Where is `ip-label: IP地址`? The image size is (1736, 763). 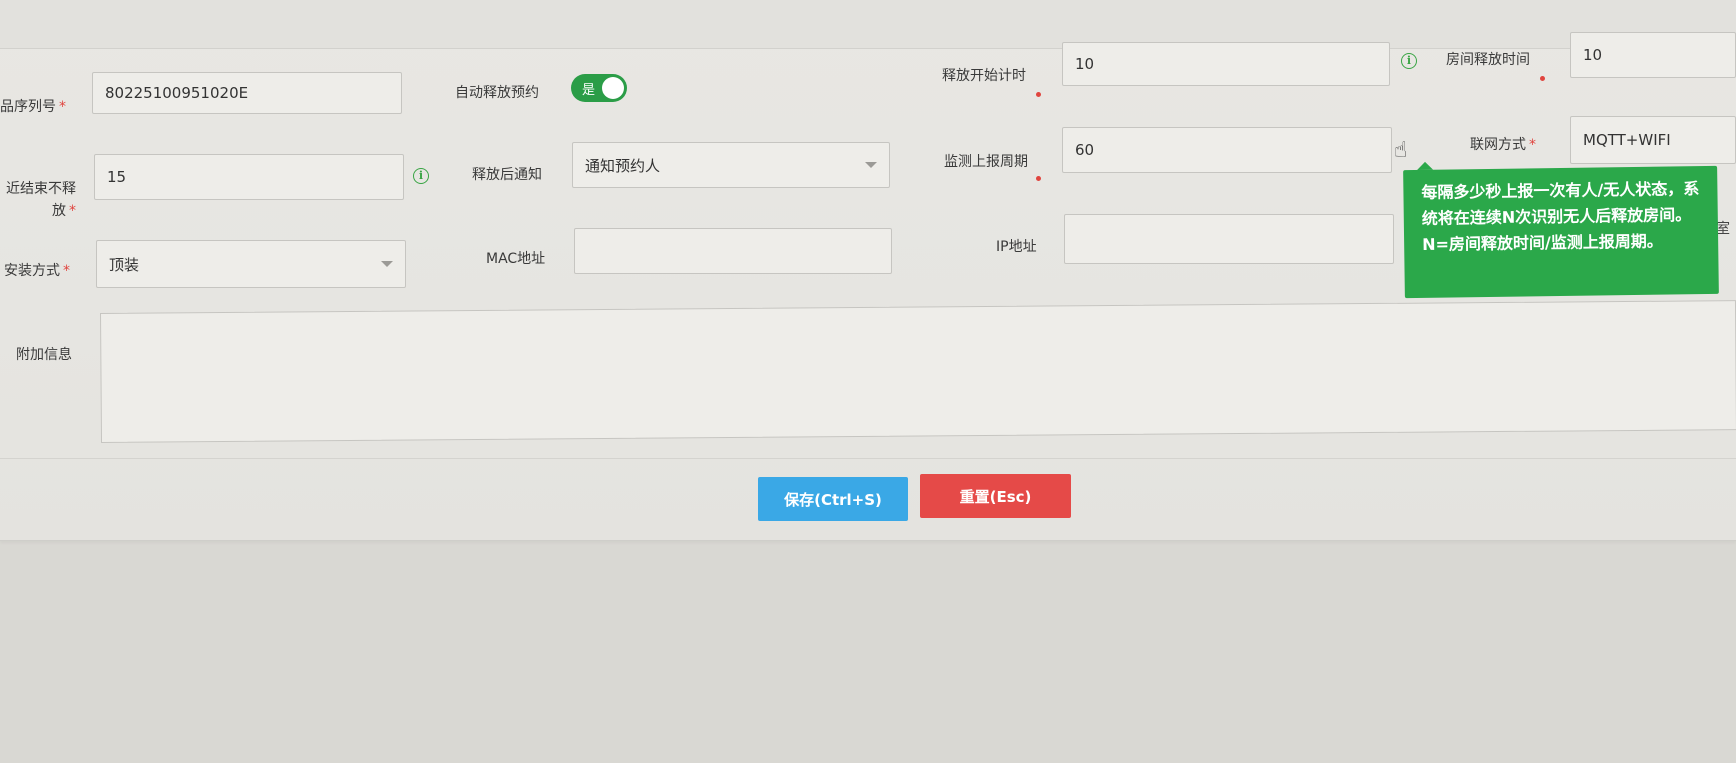
ip-label: IP地址 is located at coordinates (1016, 247).